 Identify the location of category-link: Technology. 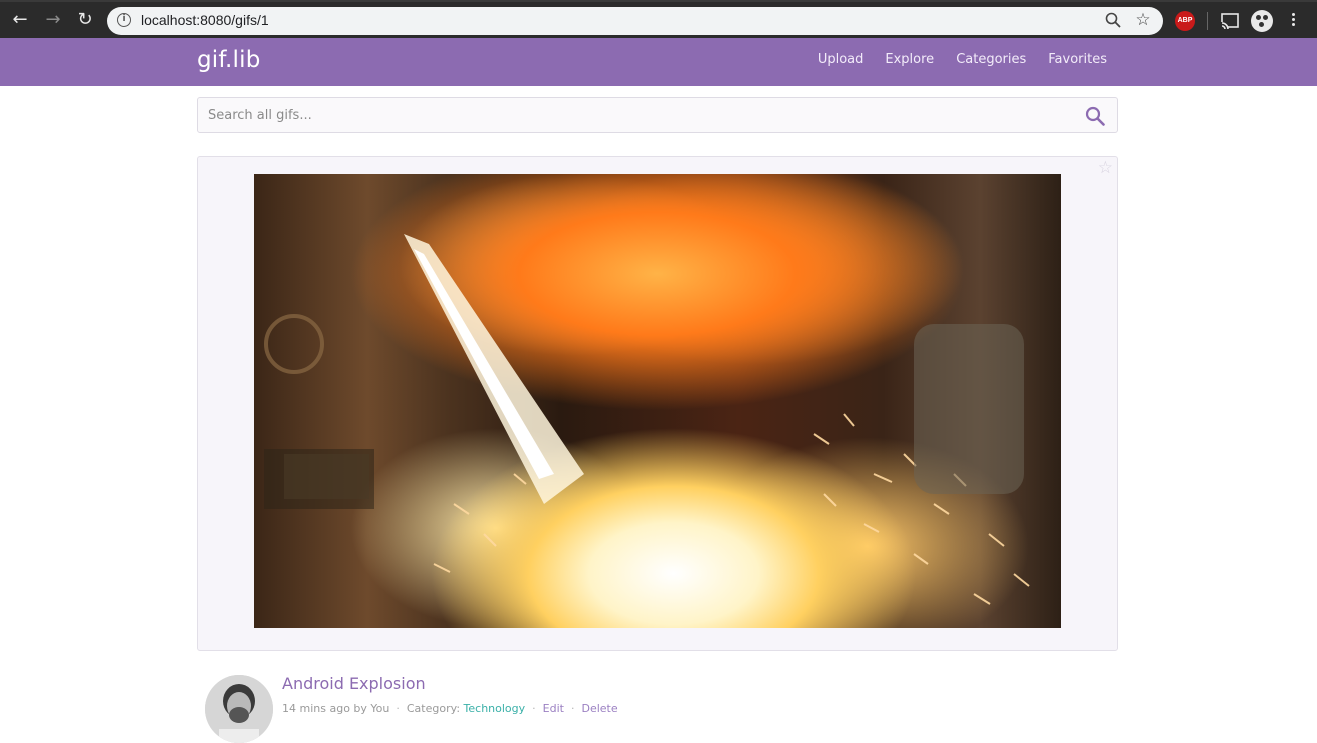
(495, 708).